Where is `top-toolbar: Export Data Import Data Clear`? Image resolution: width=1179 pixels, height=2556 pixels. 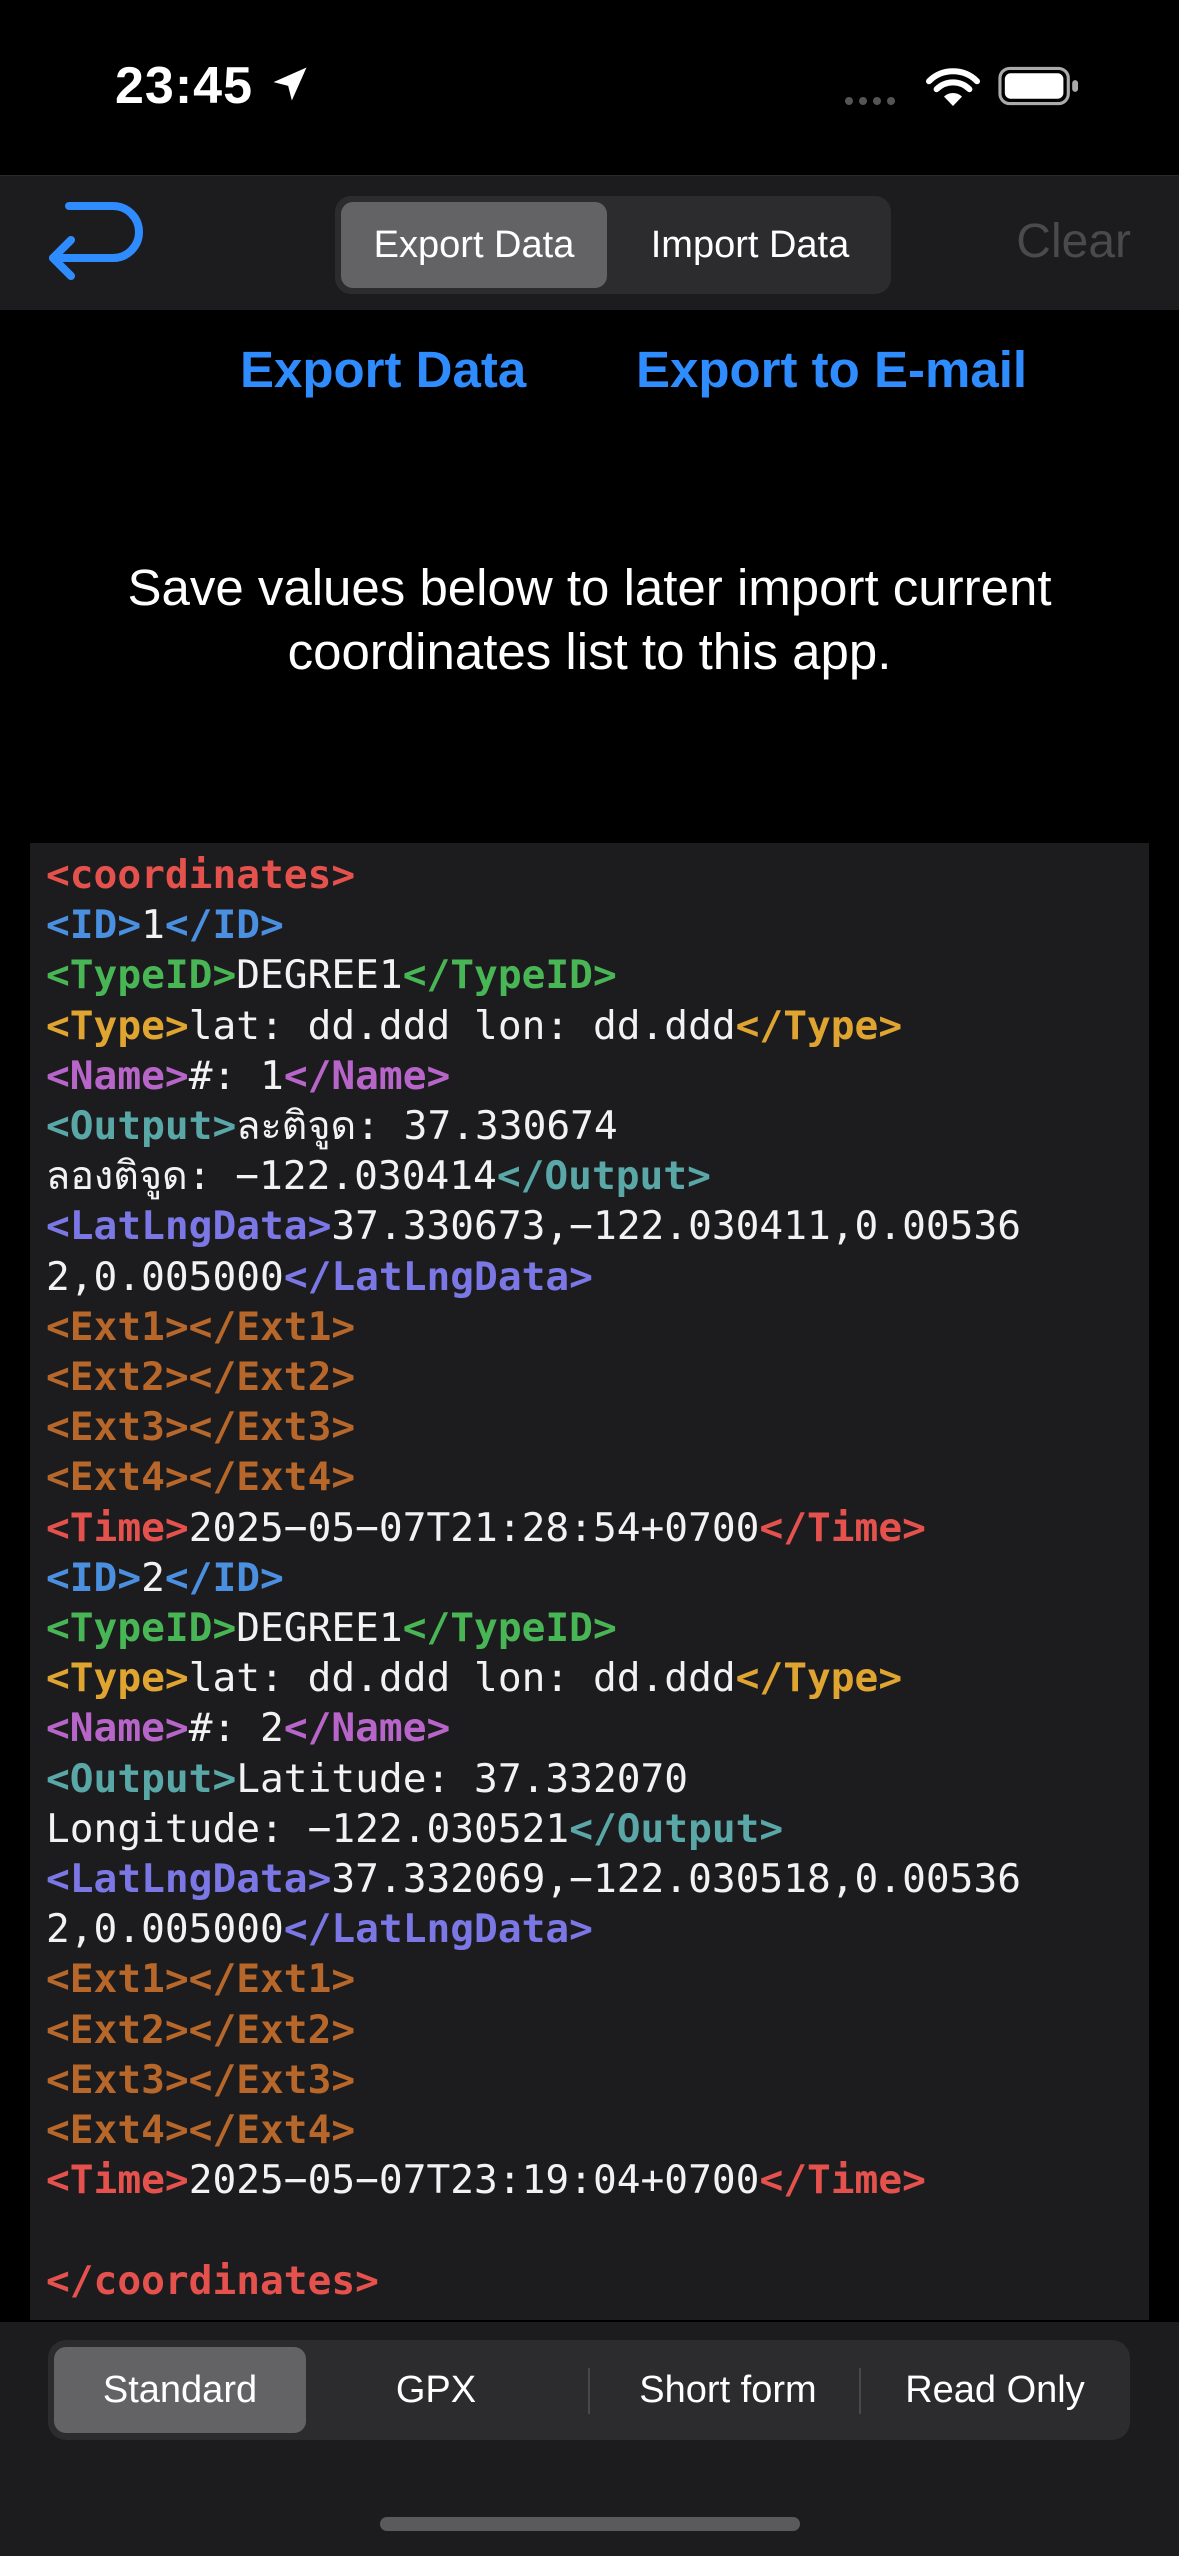
top-toolbar: Export Data Import Data Clear is located at coordinates (589, 242).